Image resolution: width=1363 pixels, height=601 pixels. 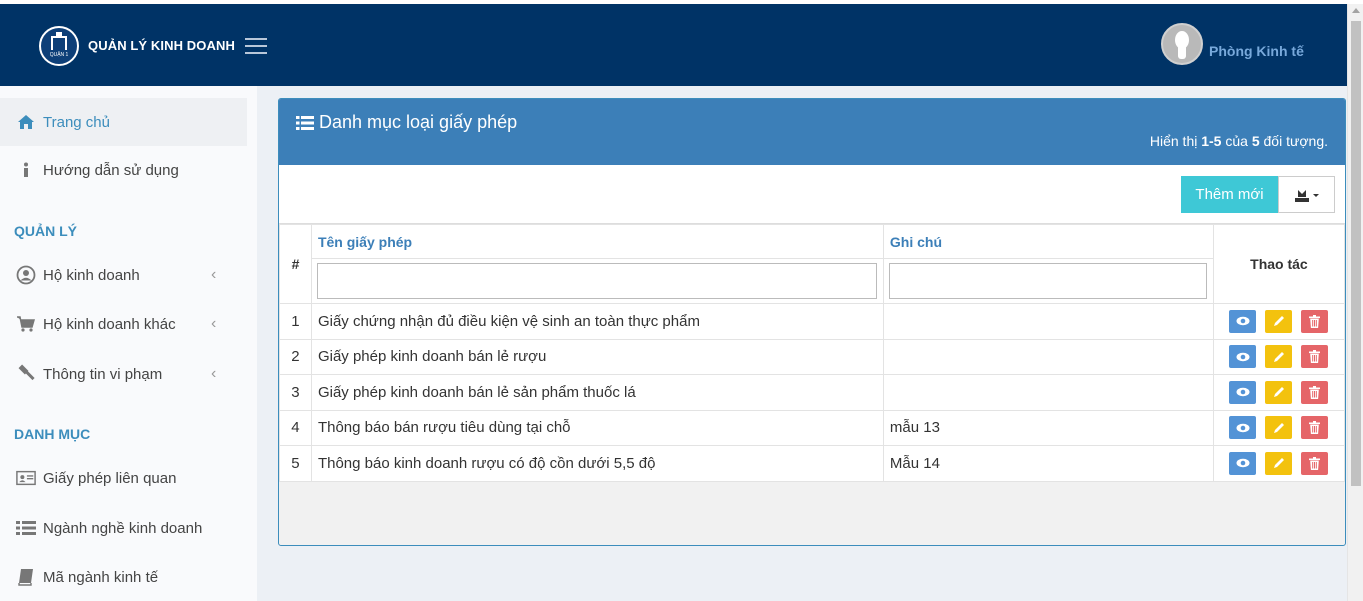 I want to click on sidebar-item-households: Hộ kinh doanh ‹, so click(x=123, y=275).